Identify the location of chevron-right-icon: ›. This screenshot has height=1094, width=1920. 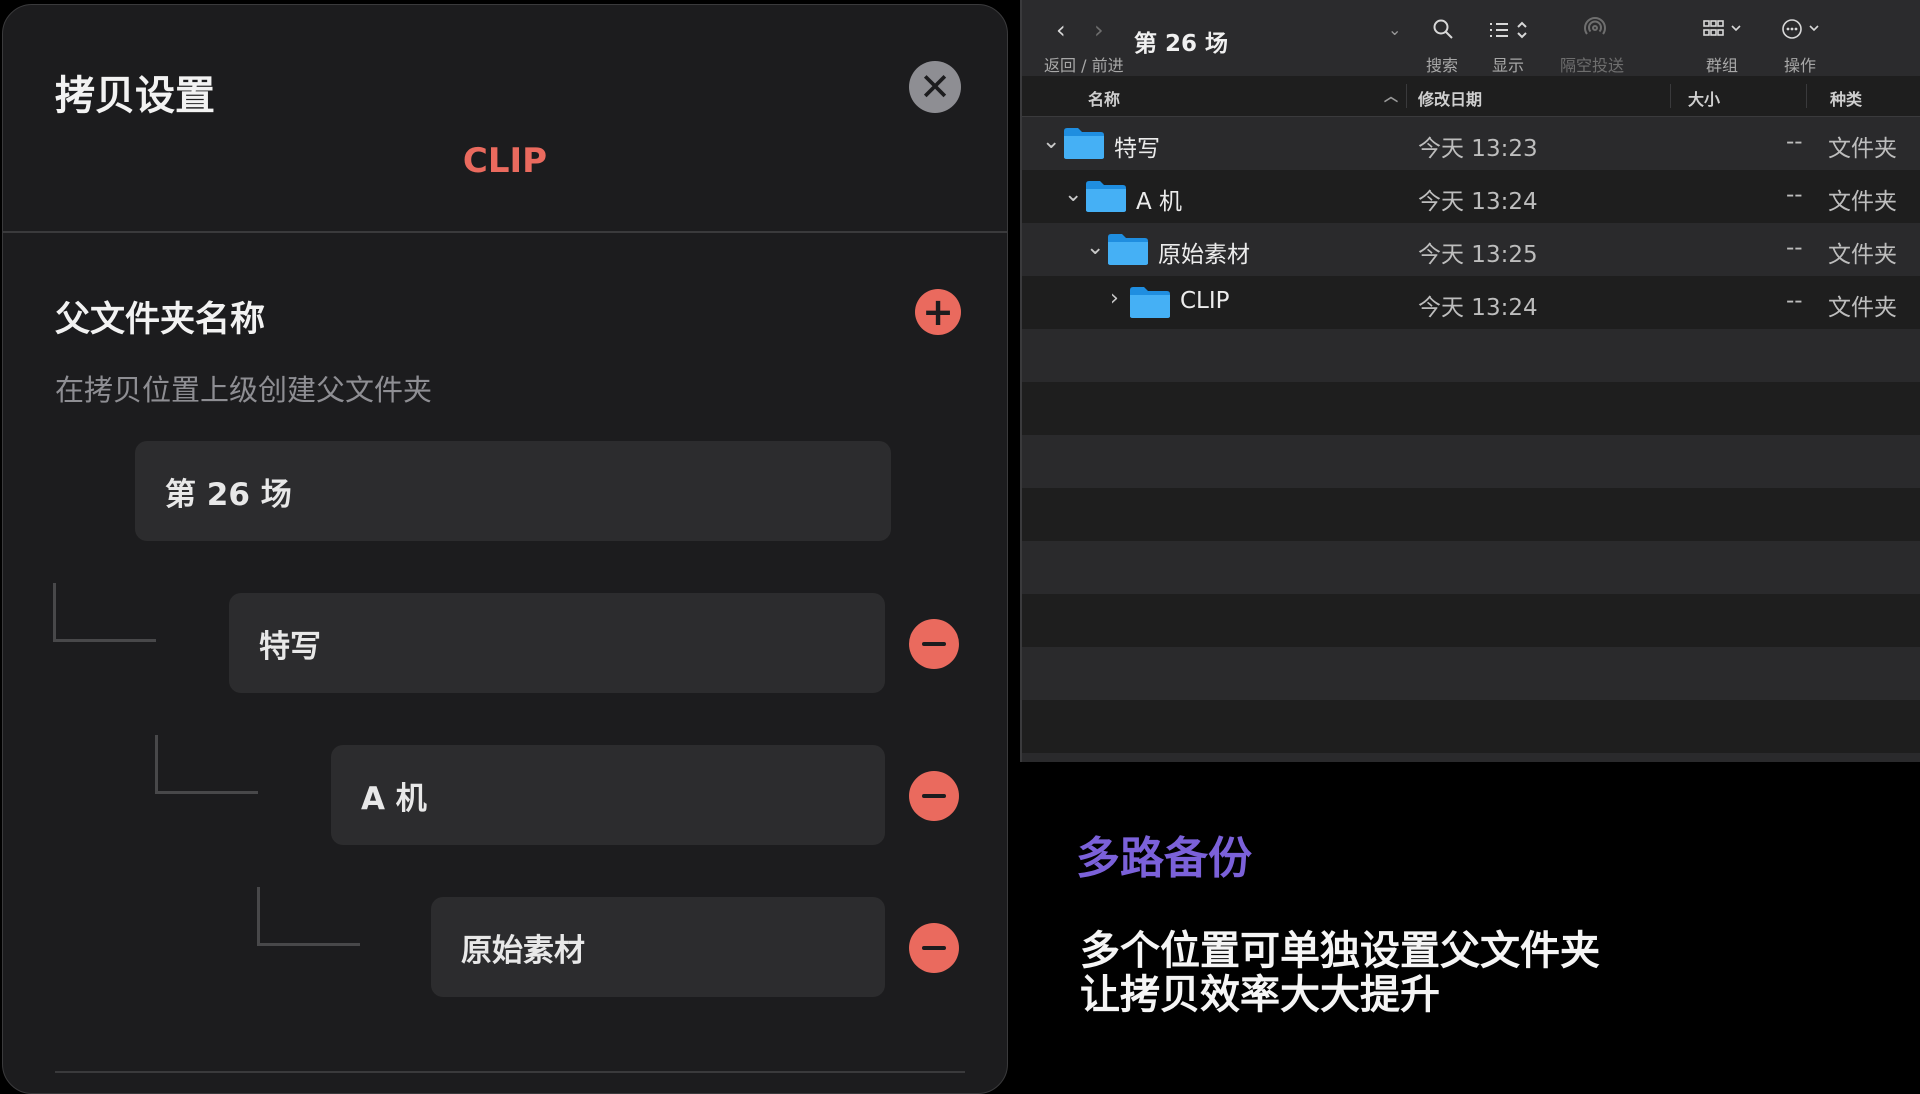
(1114, 298).